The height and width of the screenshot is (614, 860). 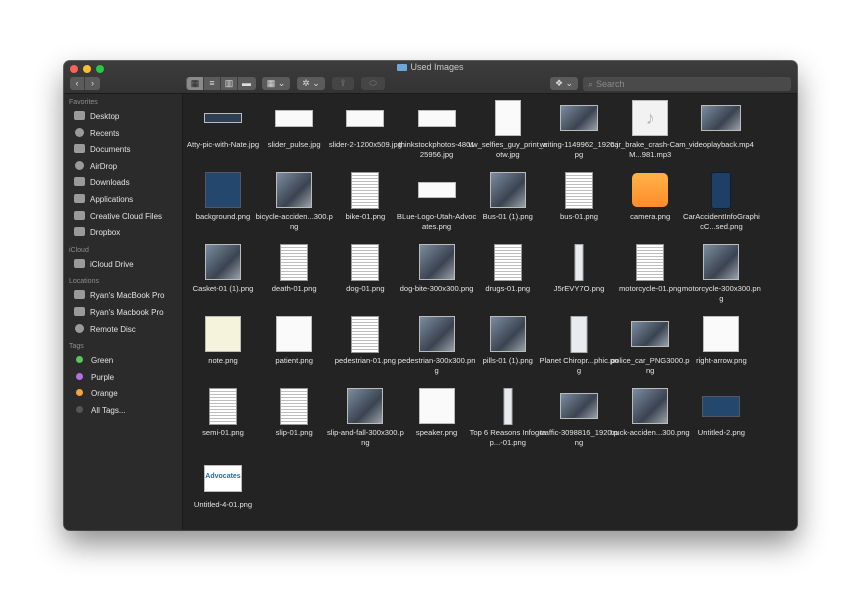 What do you see at coordinates (436, 366) in the screenshot?
I see `file-name: pedestrian-300x300.png` at bounding box center [436, 366].